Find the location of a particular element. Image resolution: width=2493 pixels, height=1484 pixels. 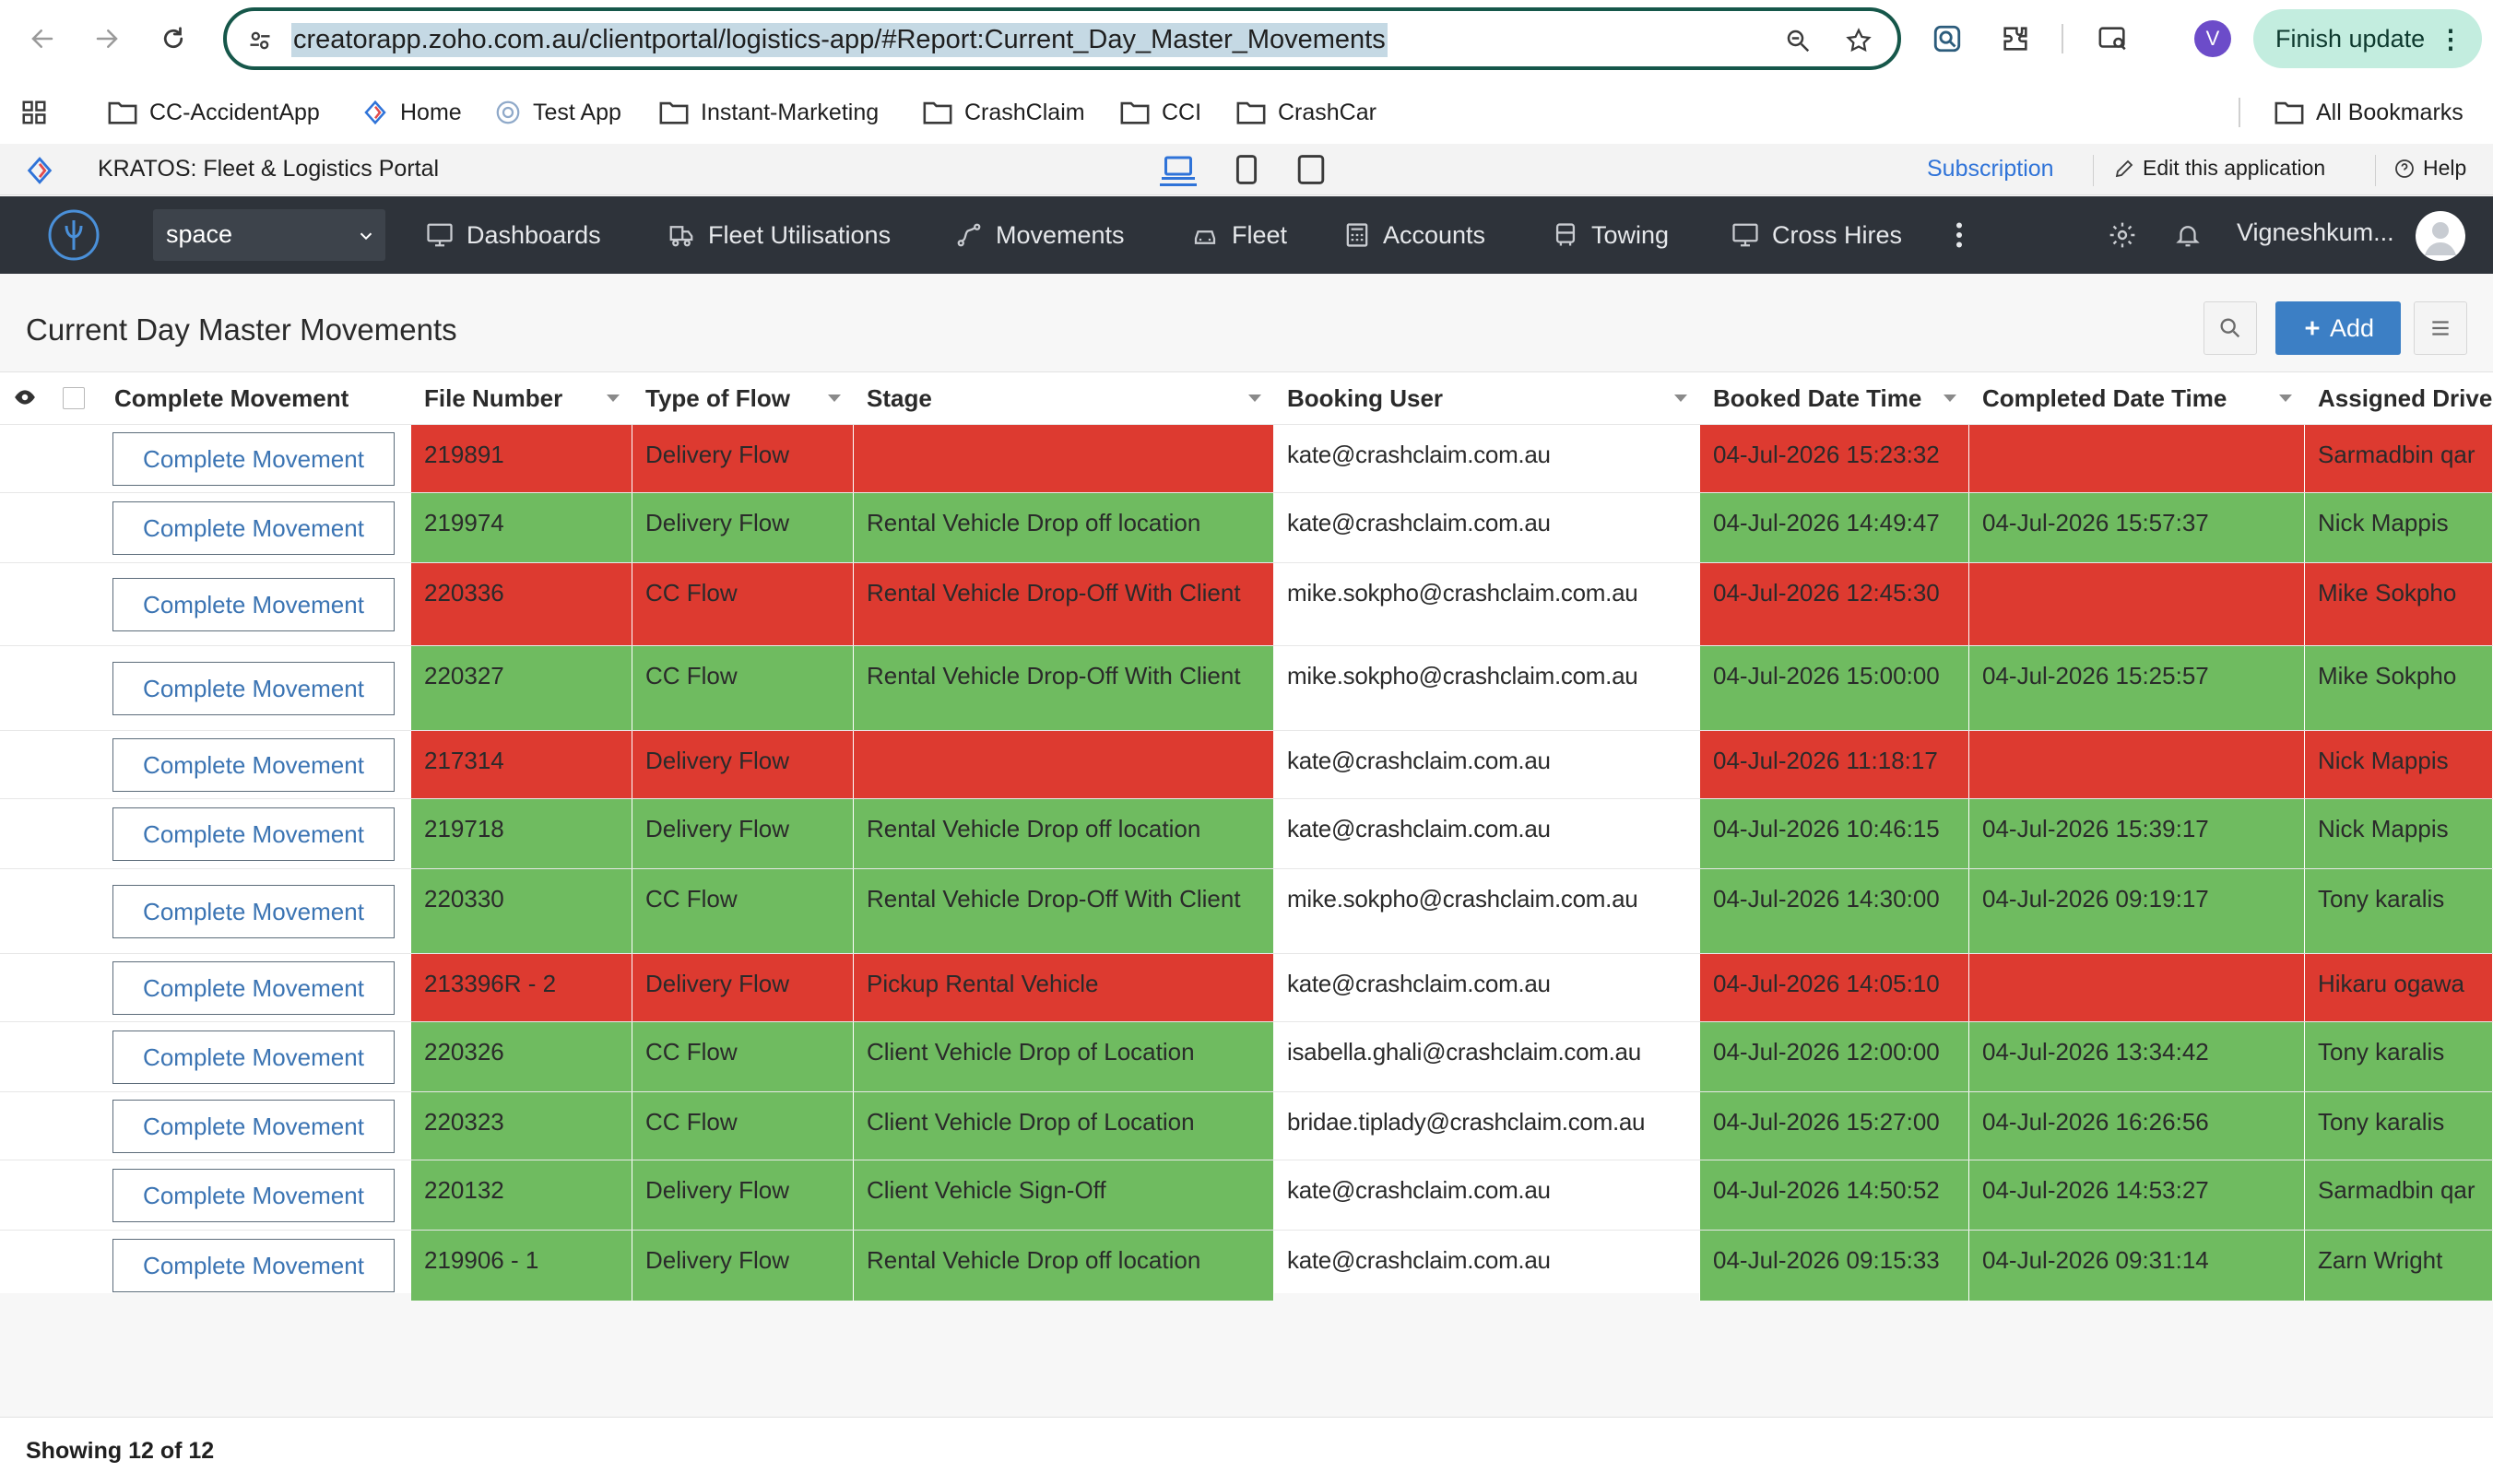

assigned-driver-cell: Mike Sokpho is located at coordinates (2399, 604).